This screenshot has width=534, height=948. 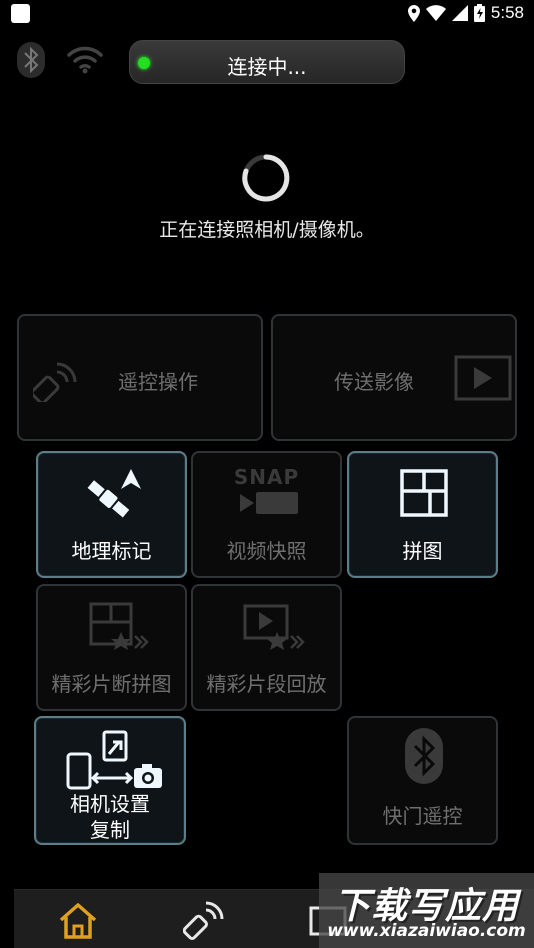 I want to click on playback-screen-icon, so click(x=483, y=378).